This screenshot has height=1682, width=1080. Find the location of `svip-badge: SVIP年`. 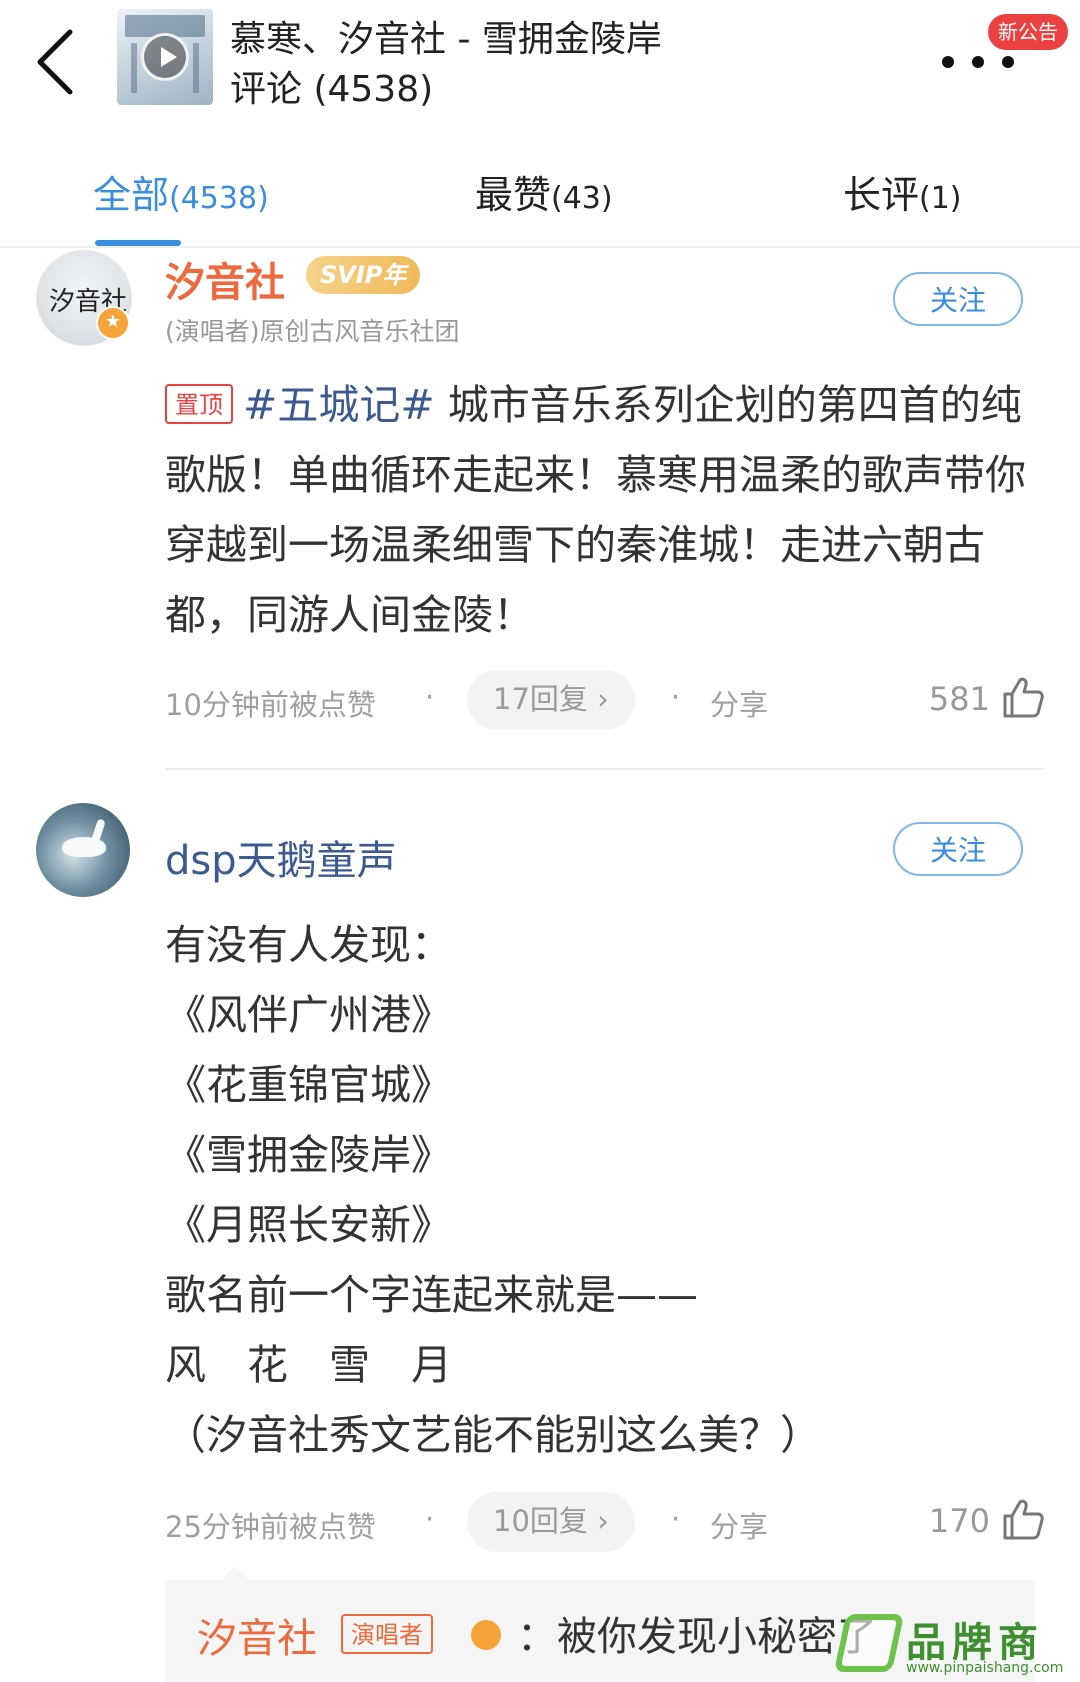

svip-badge: SVIP年 is located at coordinates (363, 275).